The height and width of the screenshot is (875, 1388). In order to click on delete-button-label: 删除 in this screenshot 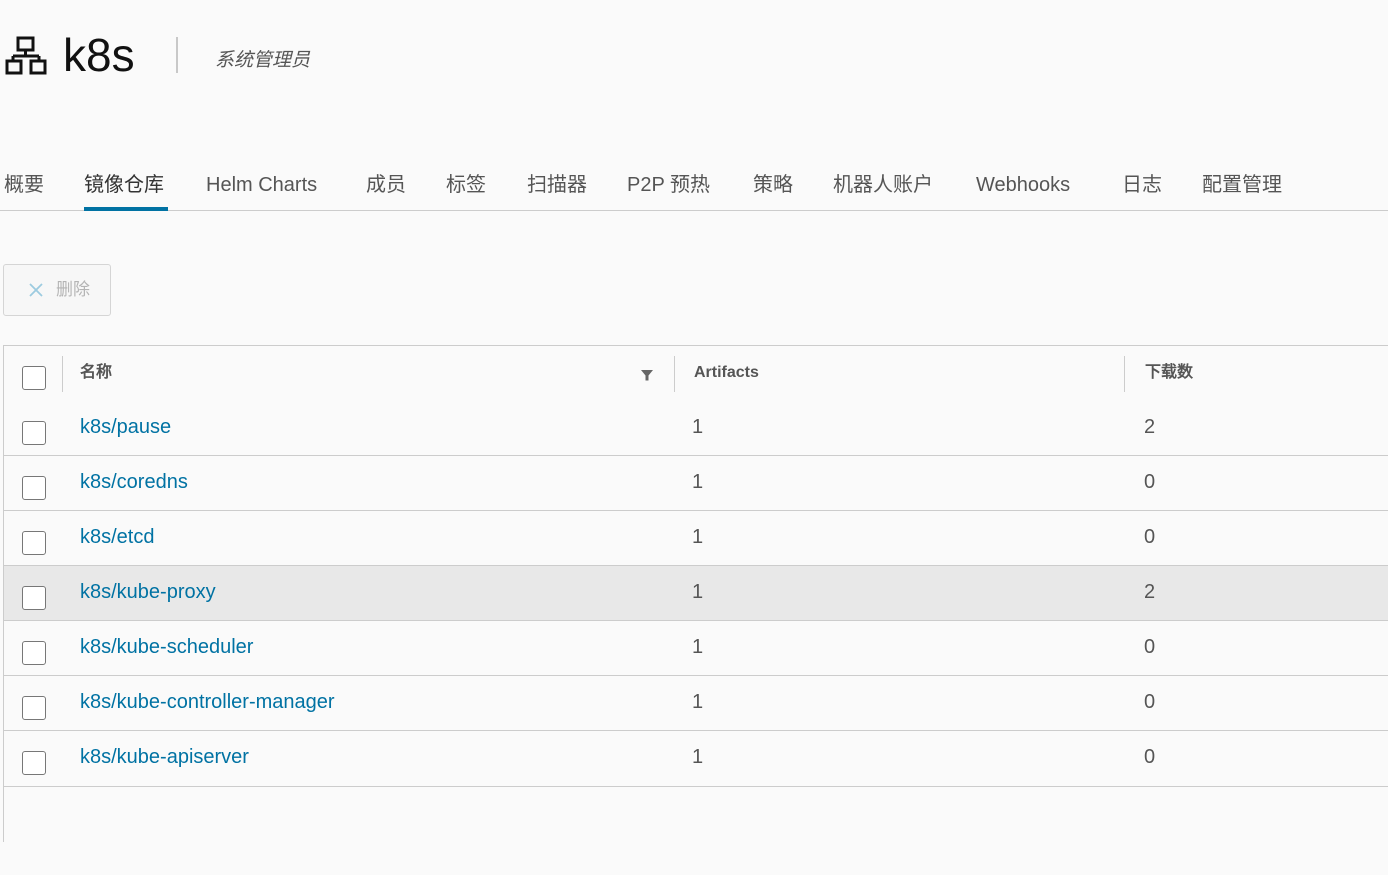, I will do `click(73, 289)`.